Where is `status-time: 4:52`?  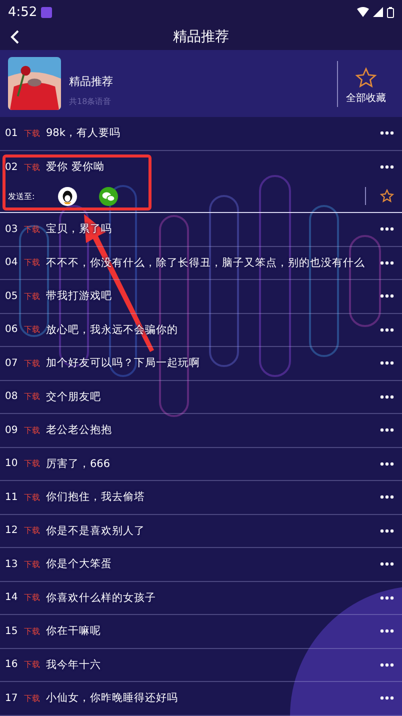
status-time: 4:52 is located at coordinates (23, 12).